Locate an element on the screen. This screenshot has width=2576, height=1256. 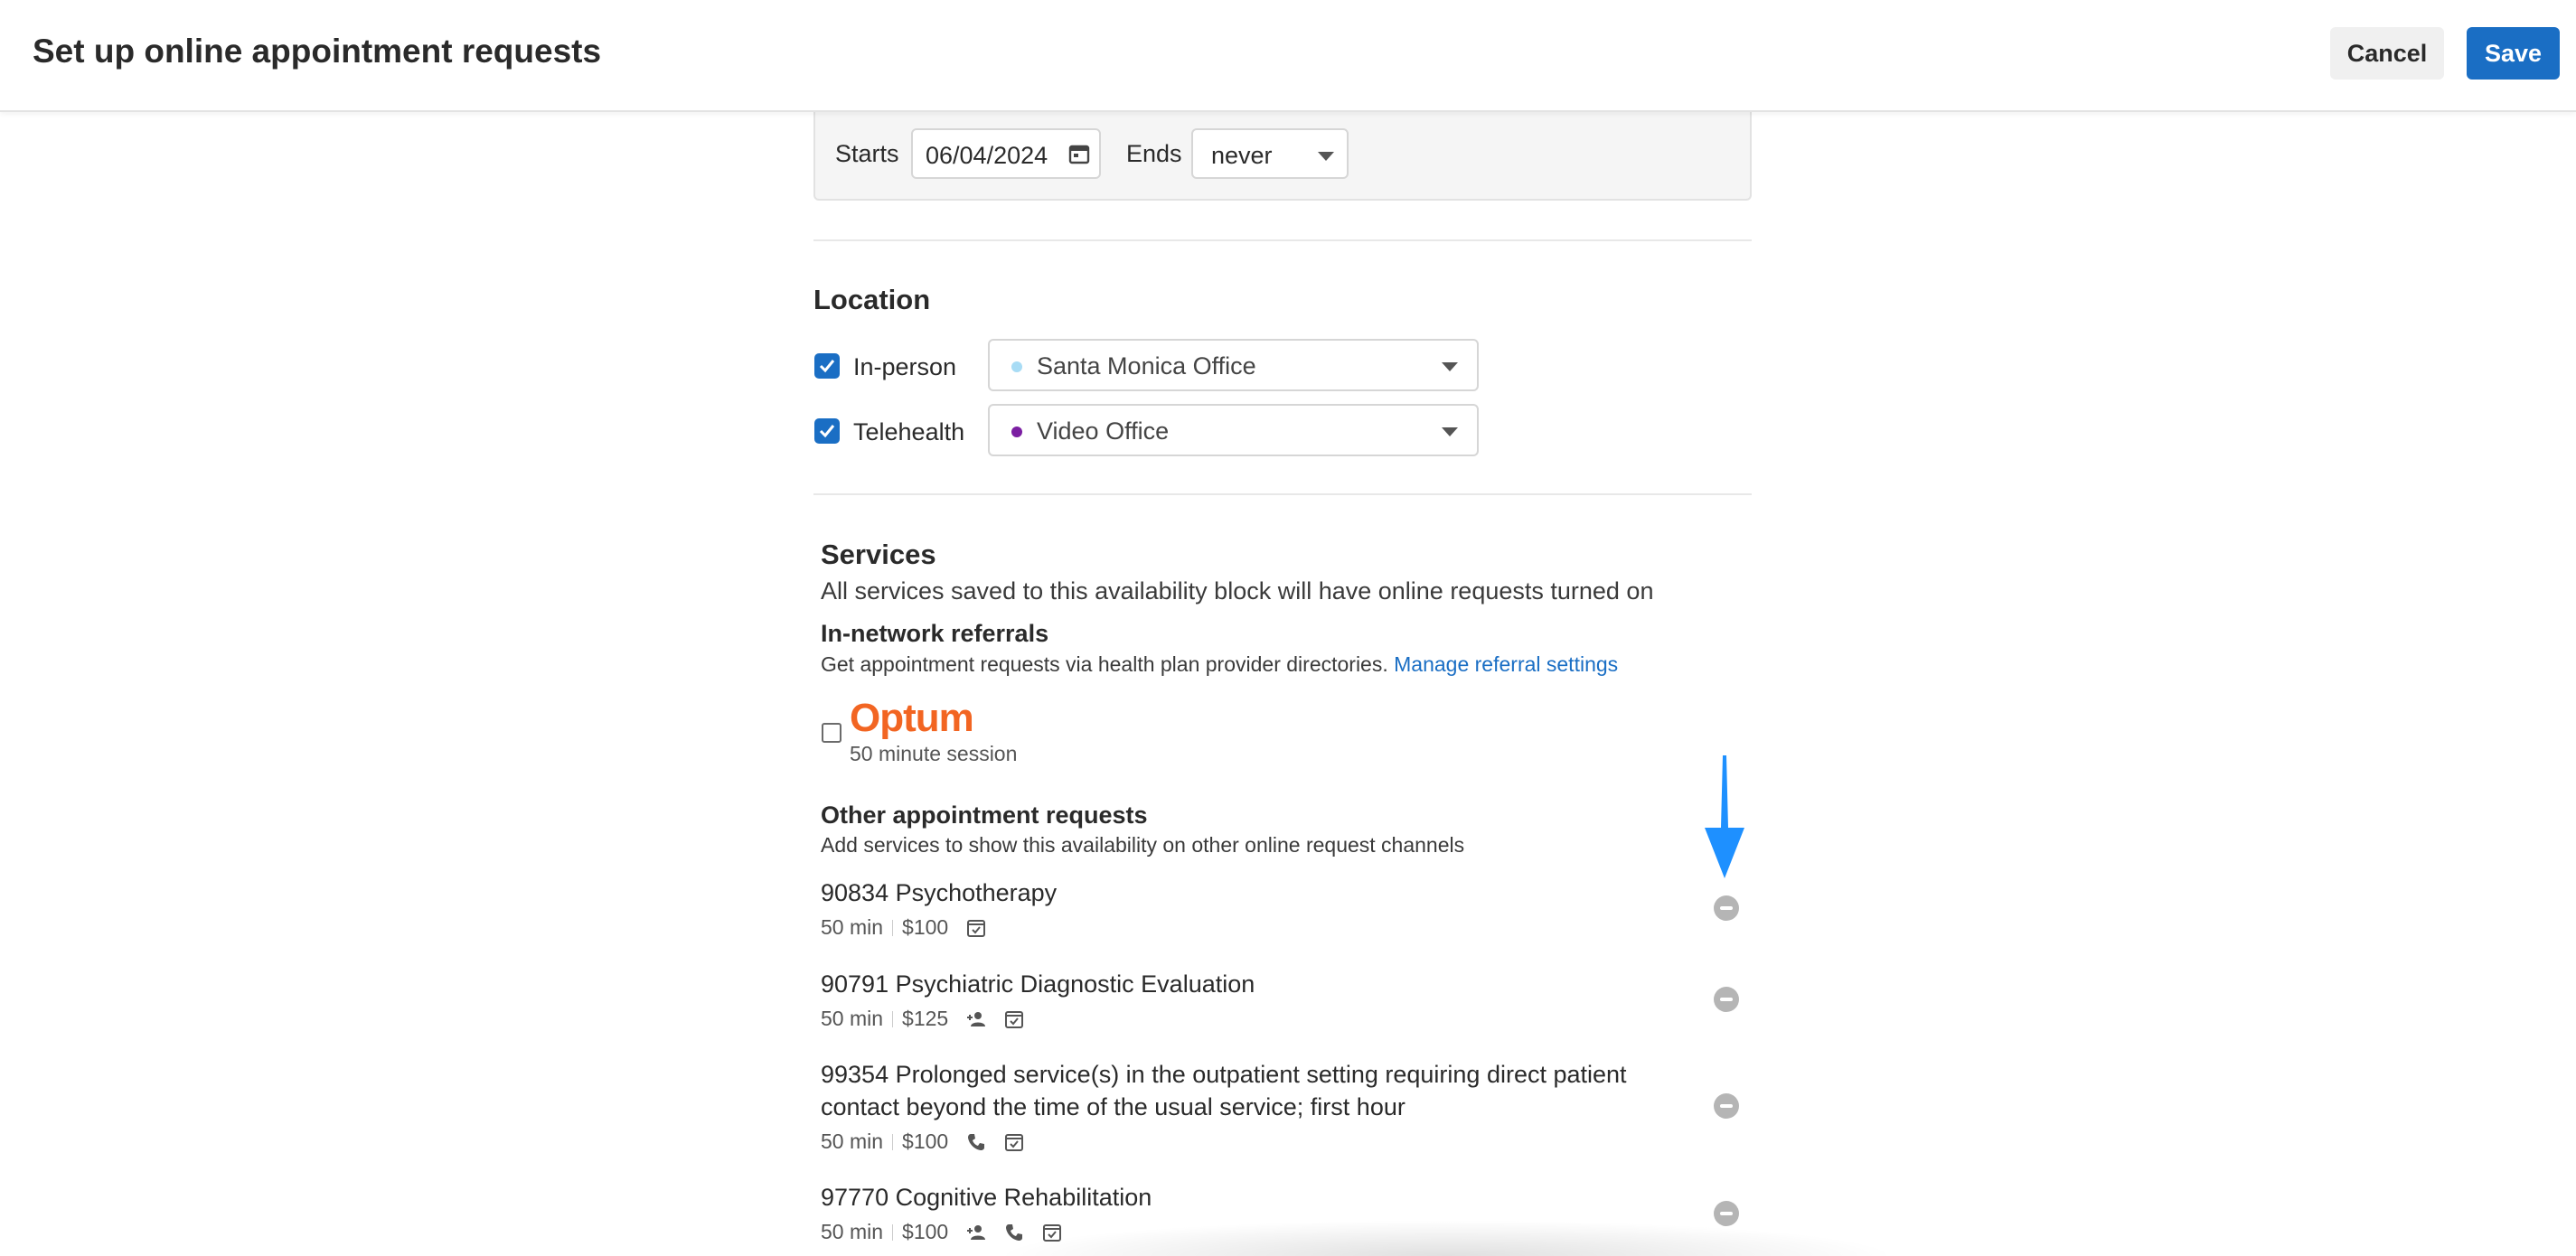
in-person-checkbox is located at coordinates (827, 366).